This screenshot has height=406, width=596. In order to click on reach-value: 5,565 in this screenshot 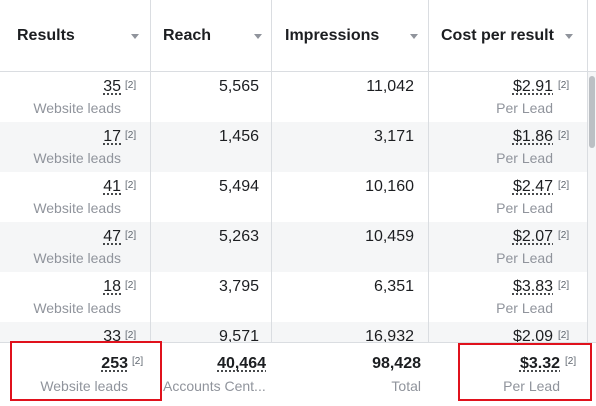, I will do `click(238, 86)`.